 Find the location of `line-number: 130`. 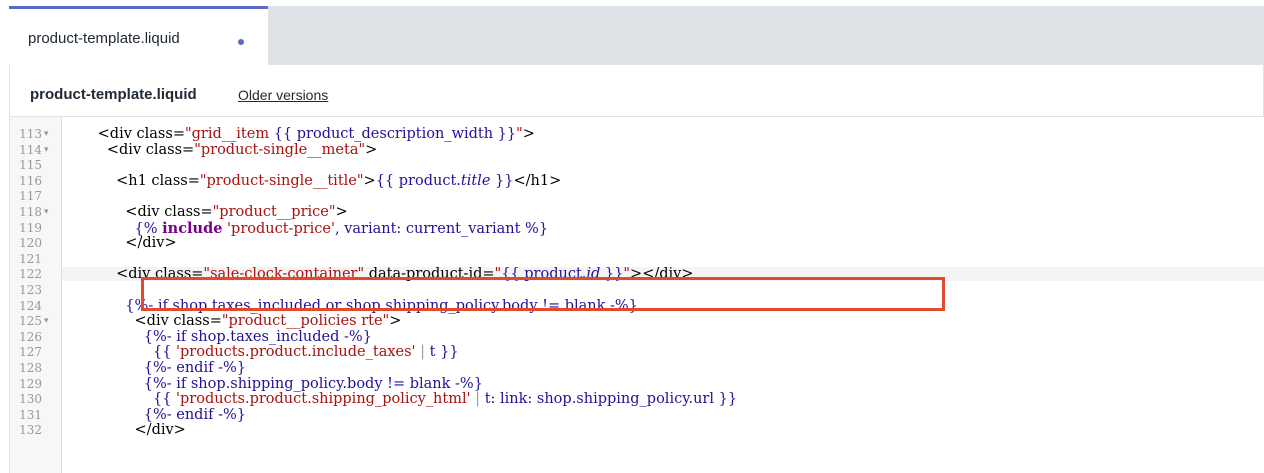

line-number: 130 is located at coordinates (30, 399).